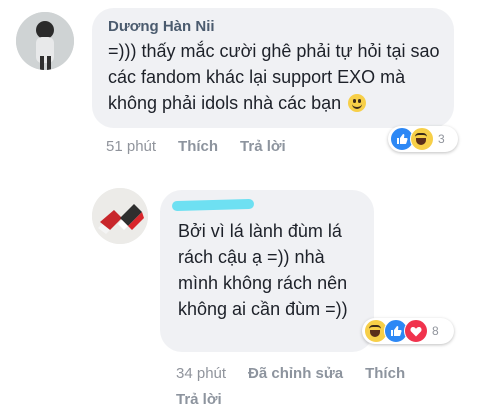  Describe the element at coordinates (201, 373) in the screenshot. I see `reply-timestamp: 34 phút` at that location.